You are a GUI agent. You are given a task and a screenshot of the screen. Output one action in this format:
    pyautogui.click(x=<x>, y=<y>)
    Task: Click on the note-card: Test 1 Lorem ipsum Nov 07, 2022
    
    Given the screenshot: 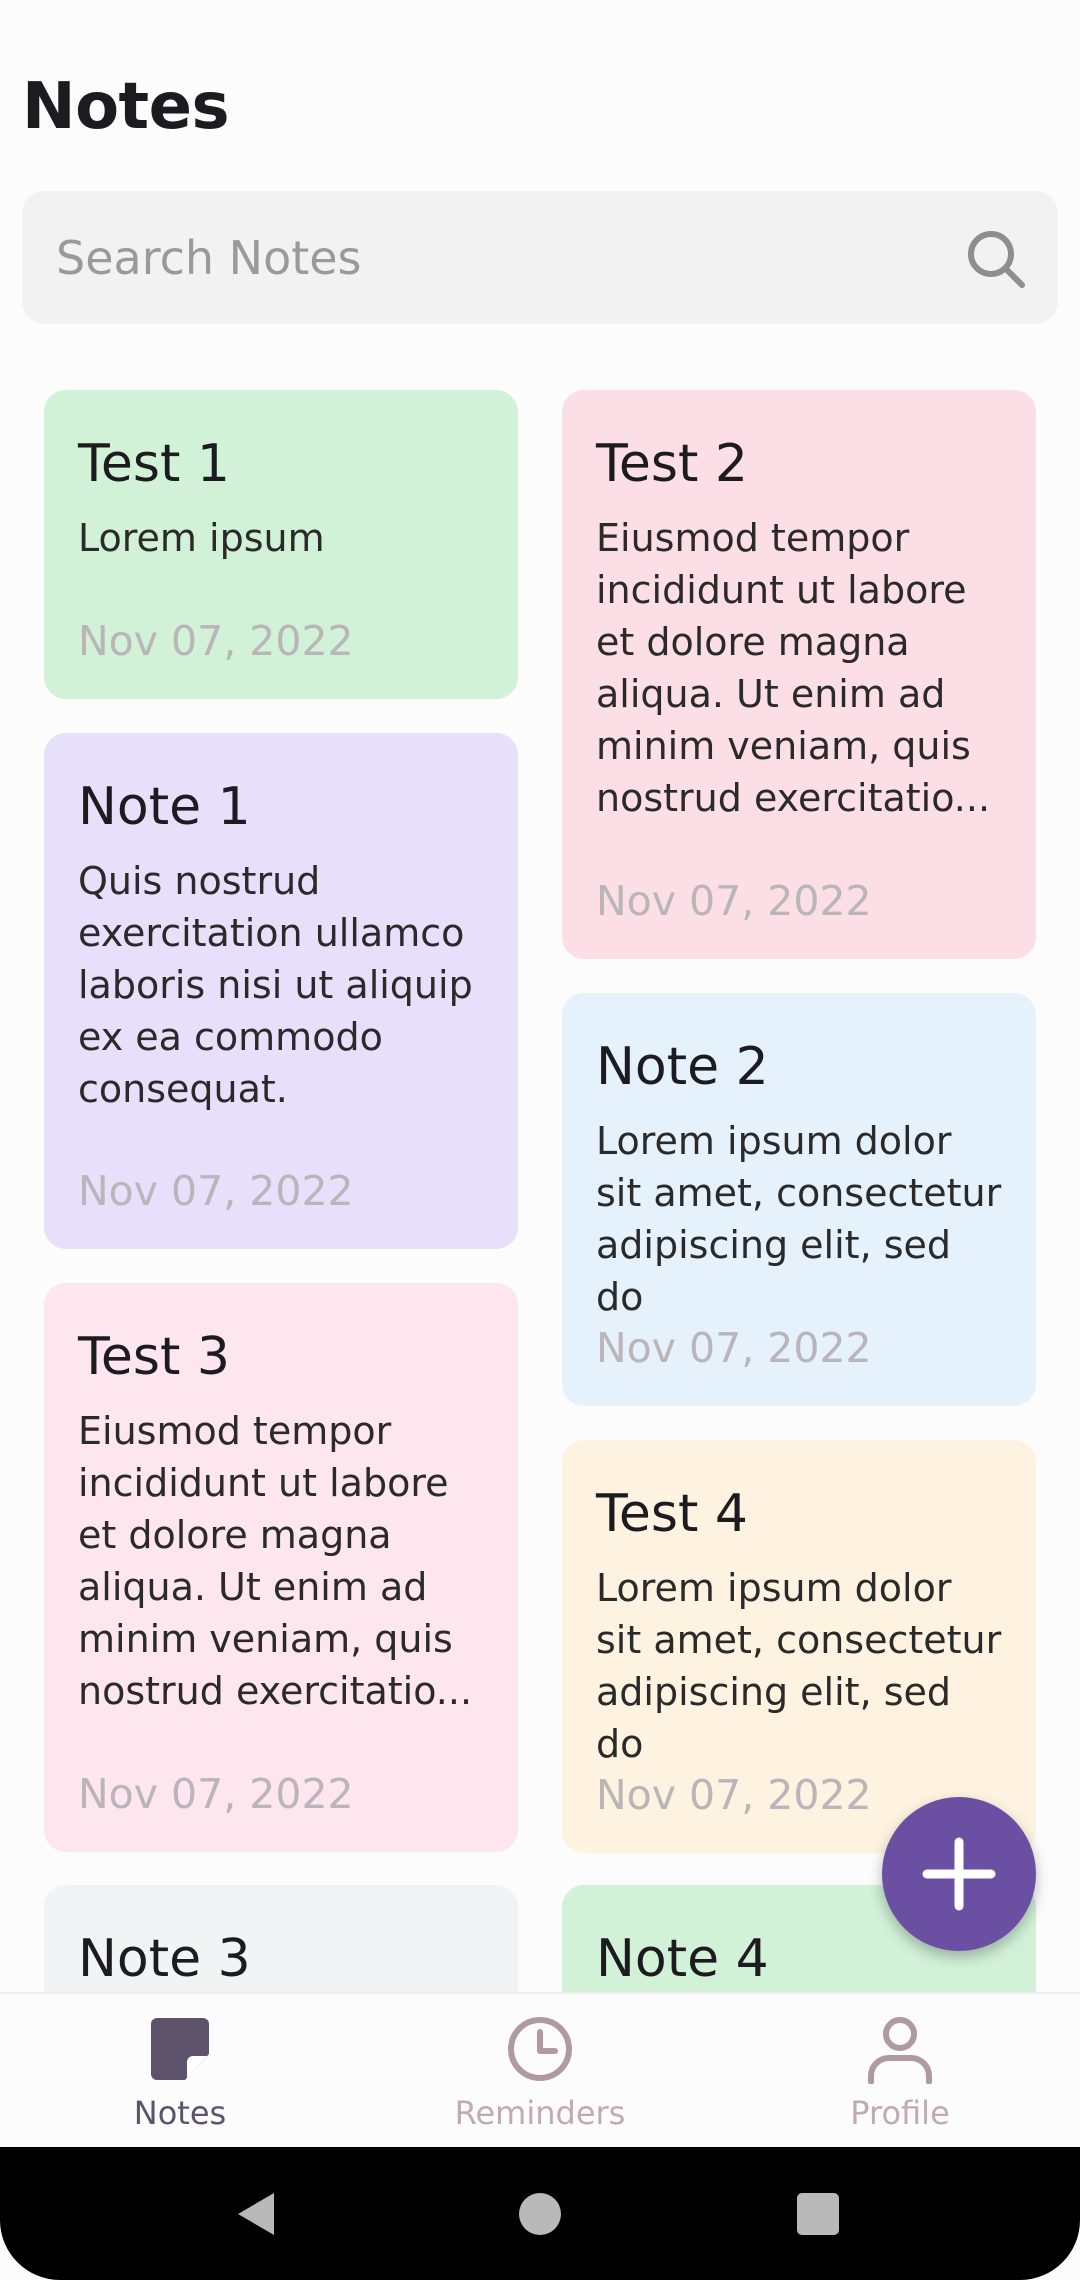 What is the action you would take?
    pyautogui.click(x=281, y=544)
    